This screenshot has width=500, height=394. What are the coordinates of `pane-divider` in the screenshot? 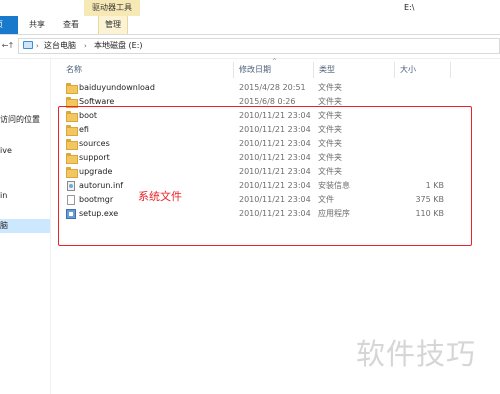 It's located at (50, 226).